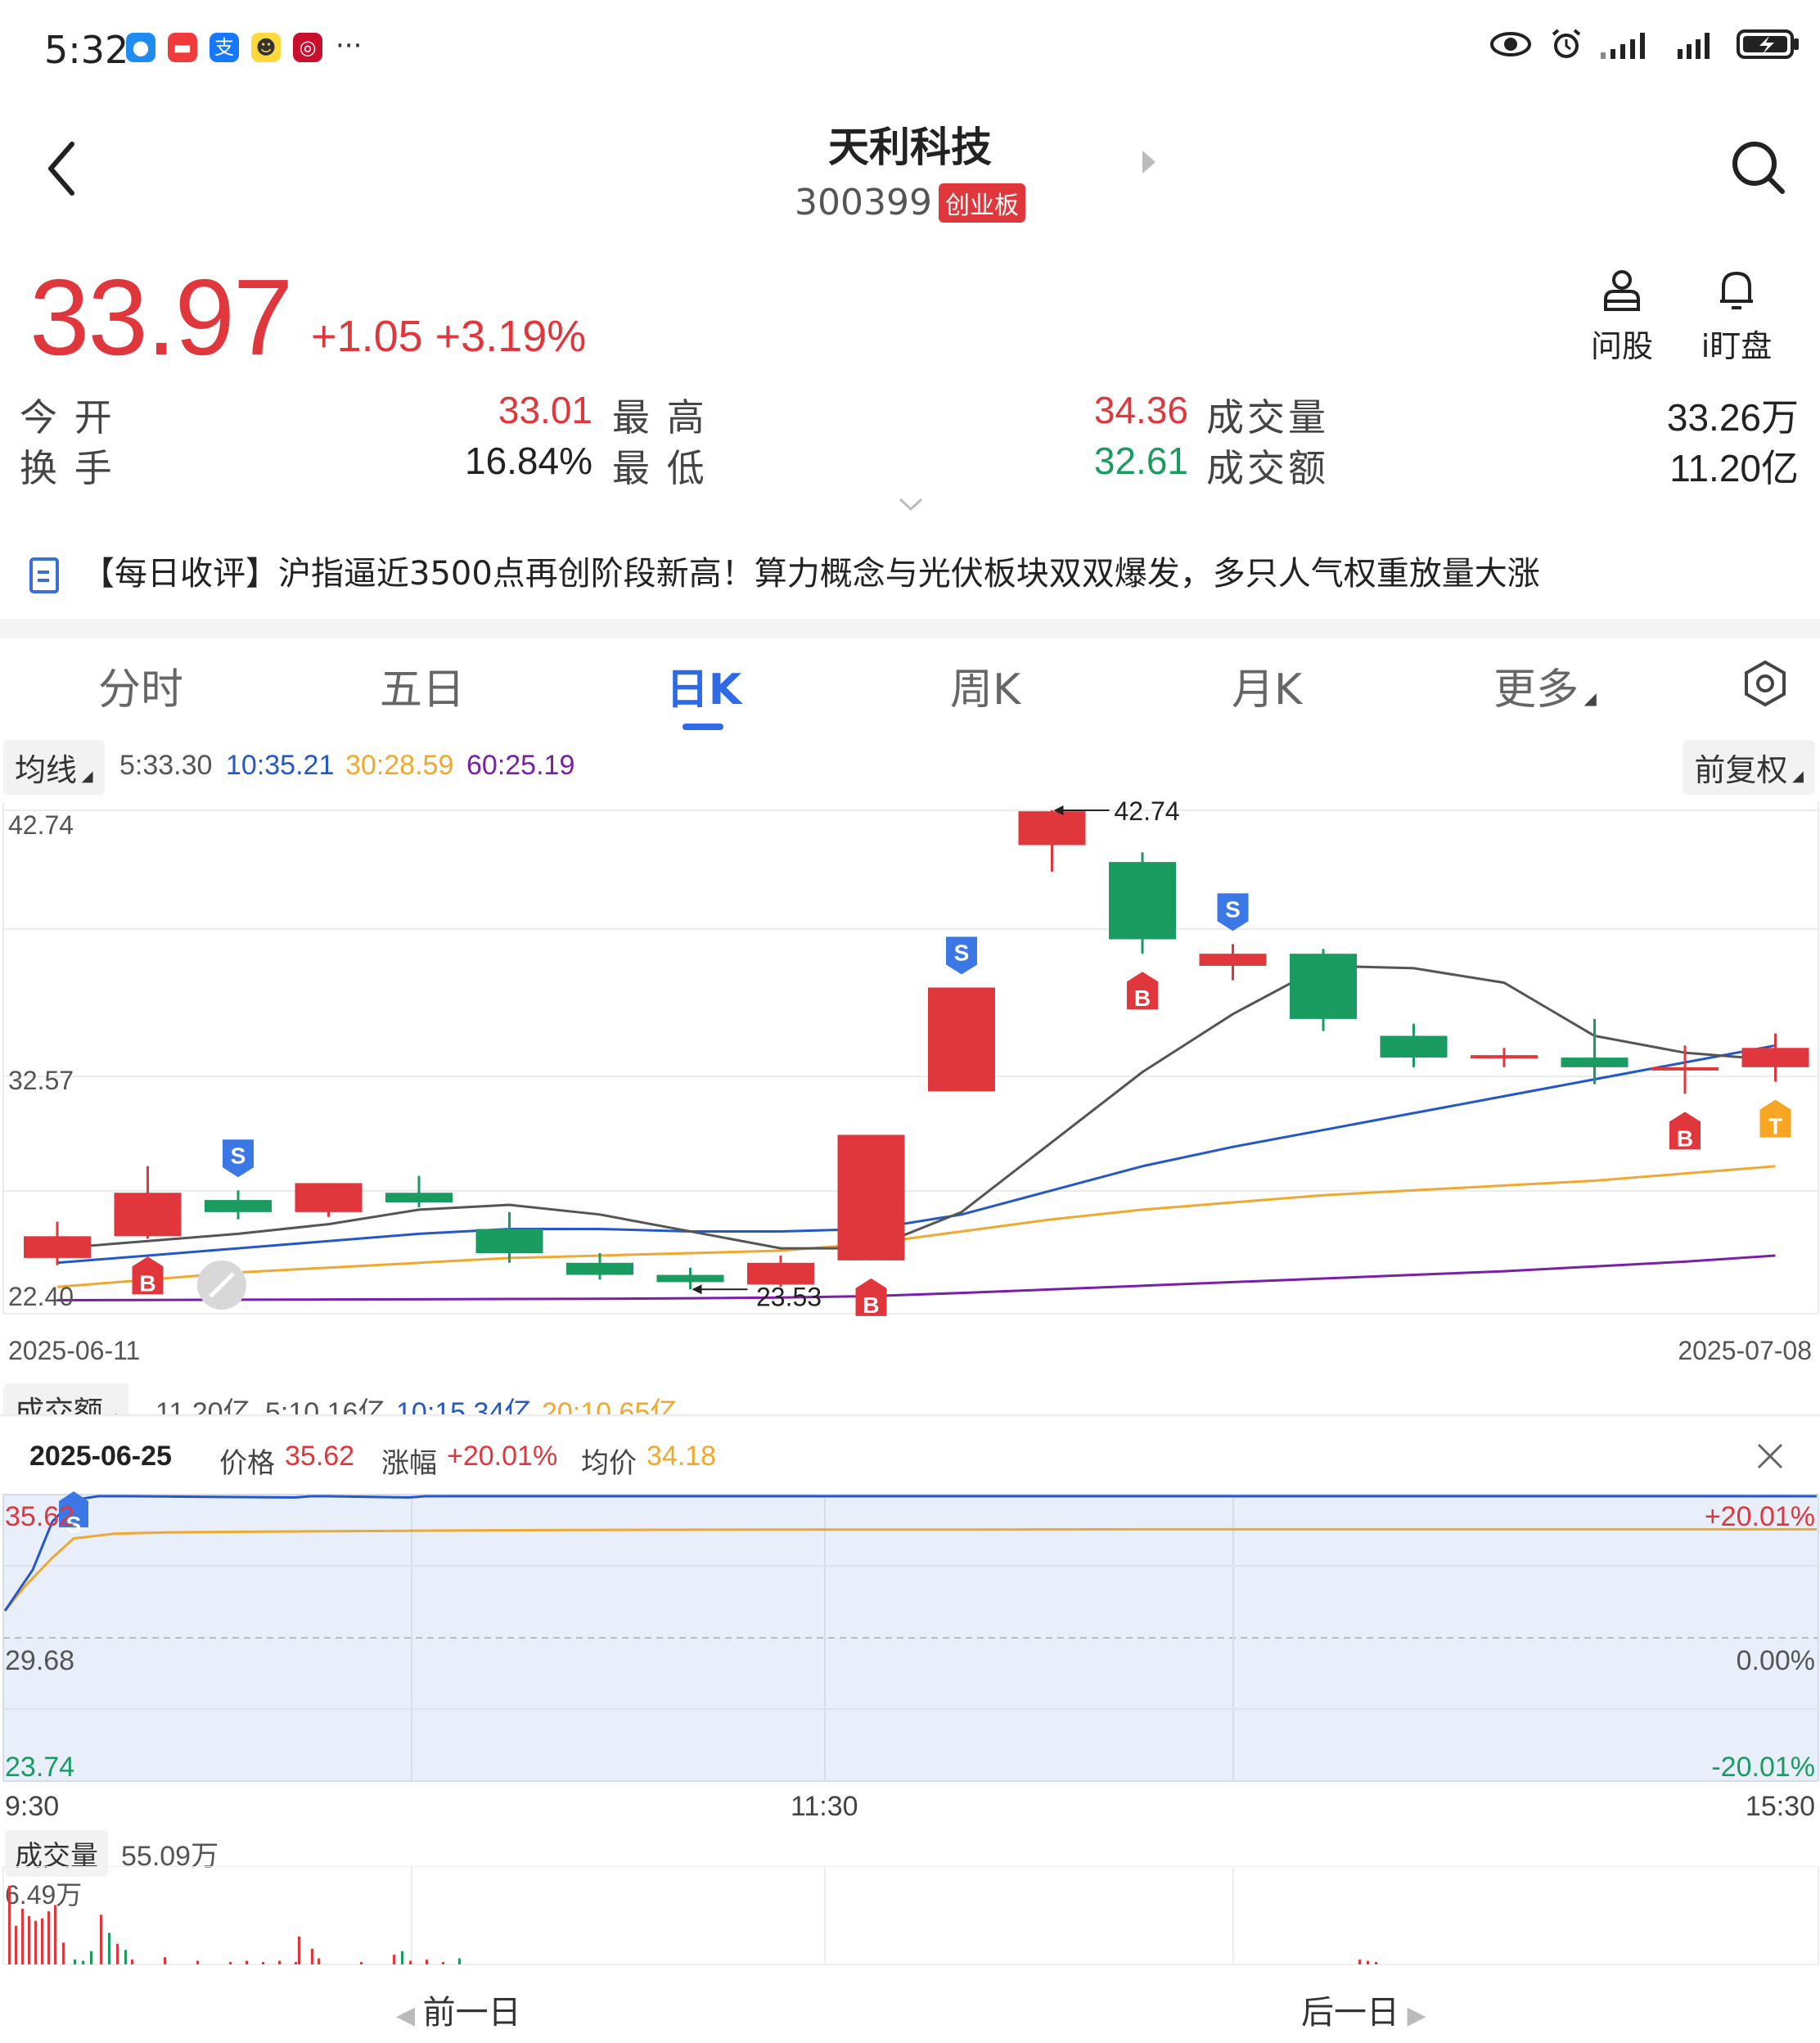 The height and width of the screenshot is (2043, 1820). Describe the element at coordinates (449, 336) in the screenshot. I see `price-change: +1.05 +3.19%` at that location.